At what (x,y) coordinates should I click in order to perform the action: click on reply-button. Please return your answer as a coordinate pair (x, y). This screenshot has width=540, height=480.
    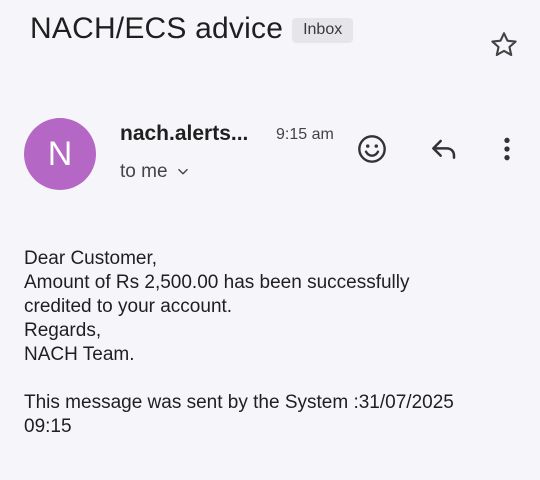
    Looking at the image, I should click on (444, 149).